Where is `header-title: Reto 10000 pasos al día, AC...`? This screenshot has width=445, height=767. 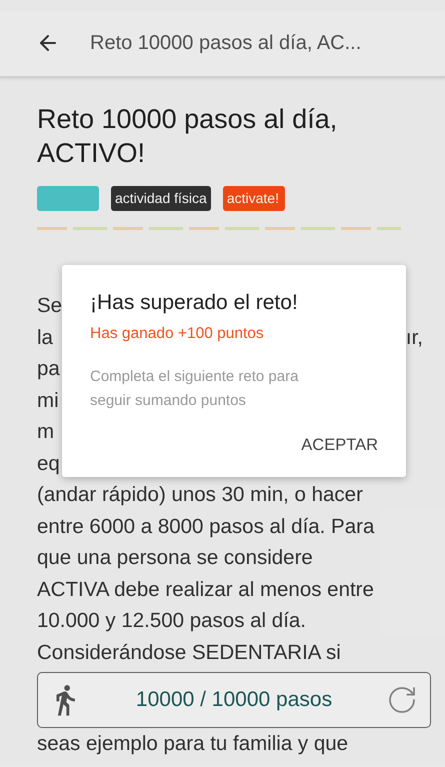 header-title: Reto 10000 pasos al día, AC... is located at coordinates (226, 43).